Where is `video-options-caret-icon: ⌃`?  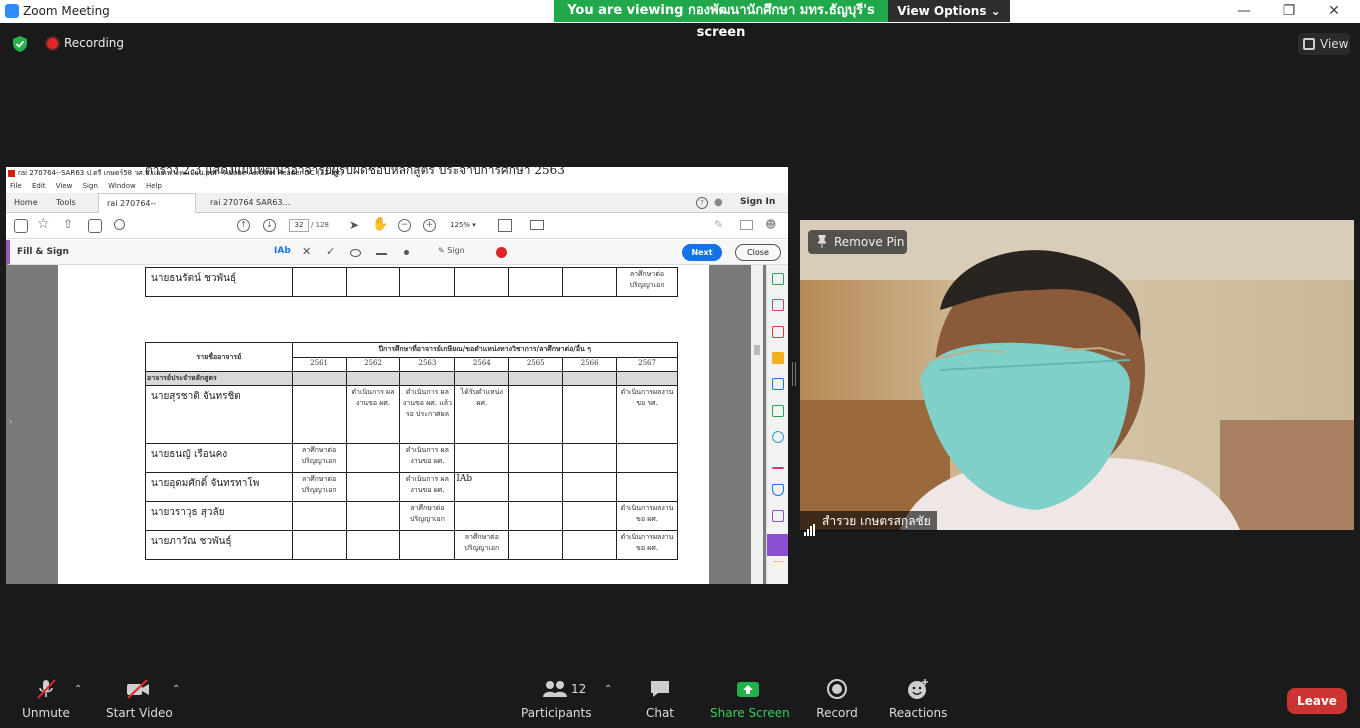 video-options-caret-icon: ⌃ is located at coordinates (176, 689).